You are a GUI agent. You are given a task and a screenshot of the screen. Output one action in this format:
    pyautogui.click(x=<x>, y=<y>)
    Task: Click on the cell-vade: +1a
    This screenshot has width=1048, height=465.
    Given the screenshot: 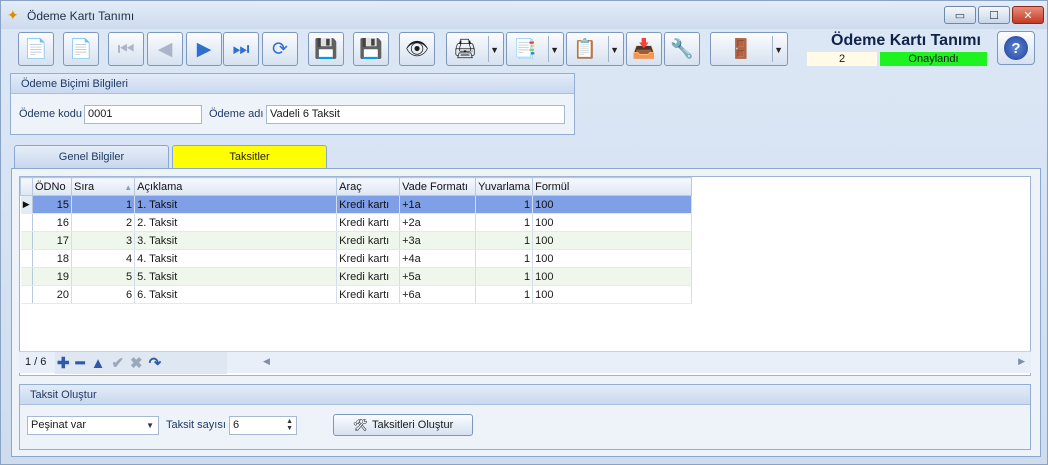 What is the action you would take?
    pyautogui.click(x=438, y=204)
    